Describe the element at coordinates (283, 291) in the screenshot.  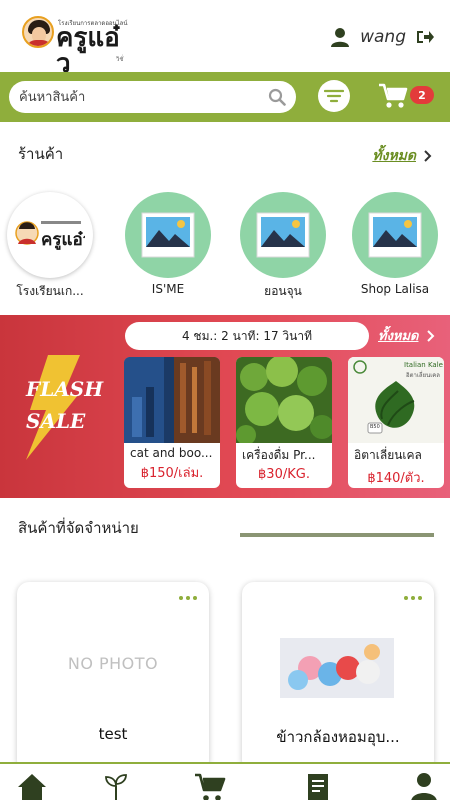
I see `shop-name: ยอนจุน` at that location.